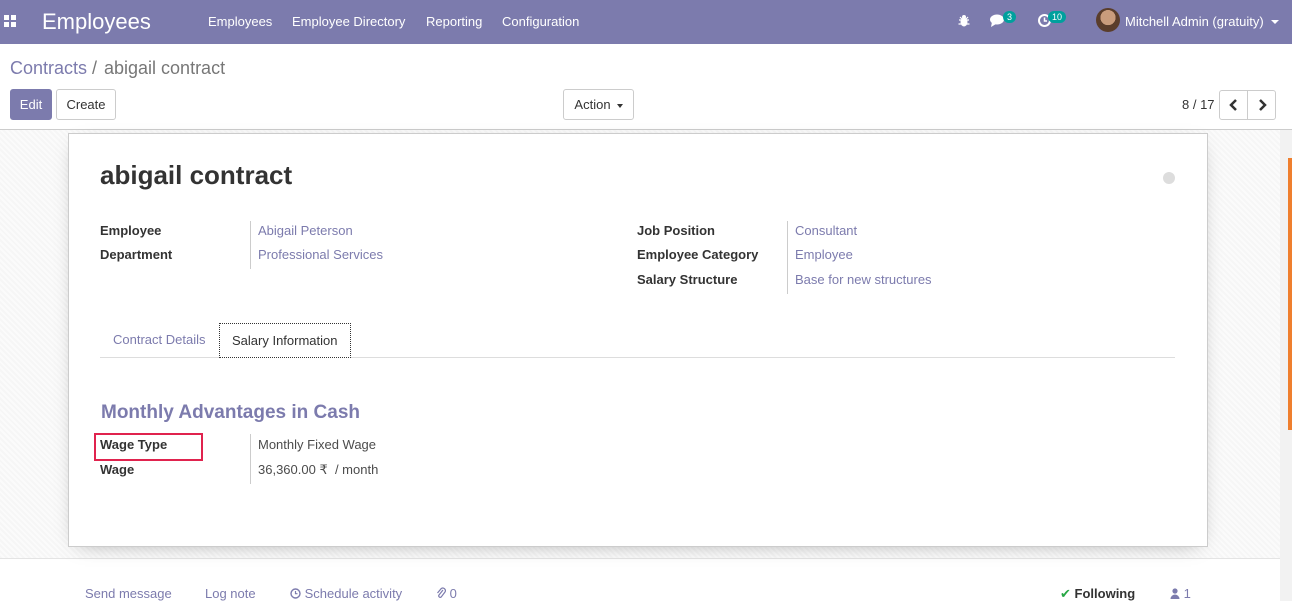 This screenshot has height=602, width=1292. What do you see at coordinates (10, 21) in the screenshot?
I see `apps-menu-icon` at bounding box center [10, 21].